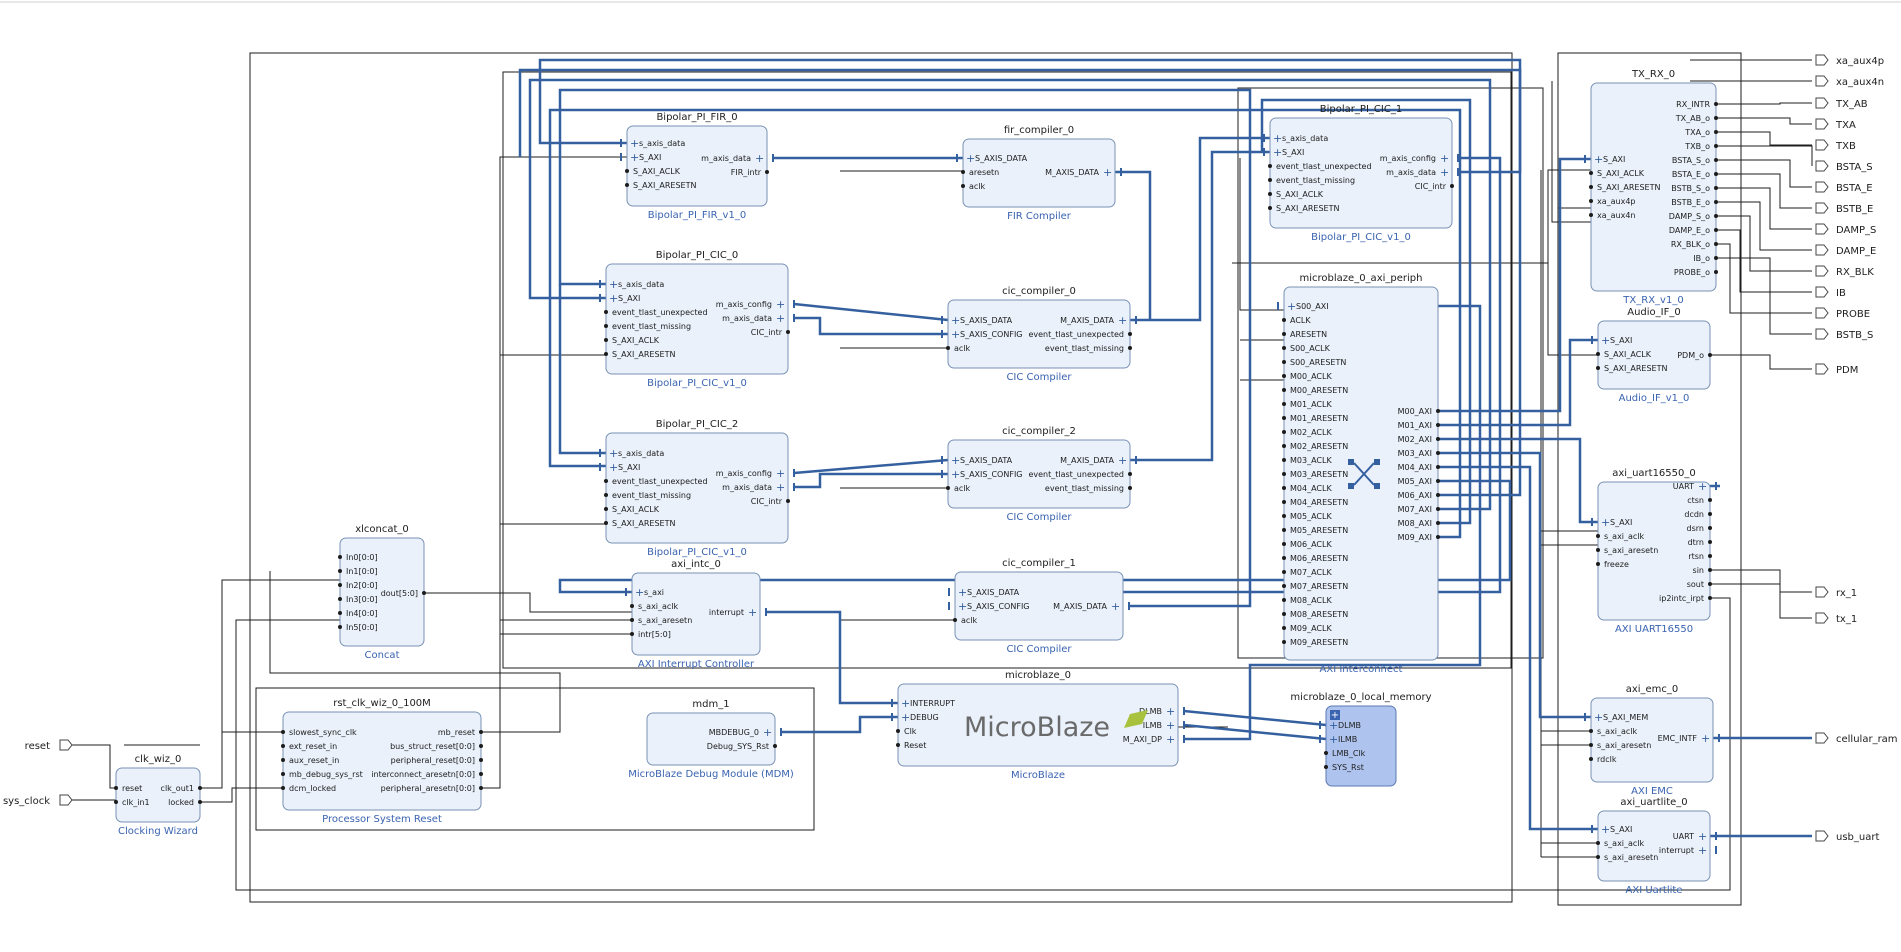 The height and width of the screenshot is (952, 1901). Describe the element at coordinates (1845, 229) in the screenshot. I see `port-damp-s: DAMP_S` at that location.